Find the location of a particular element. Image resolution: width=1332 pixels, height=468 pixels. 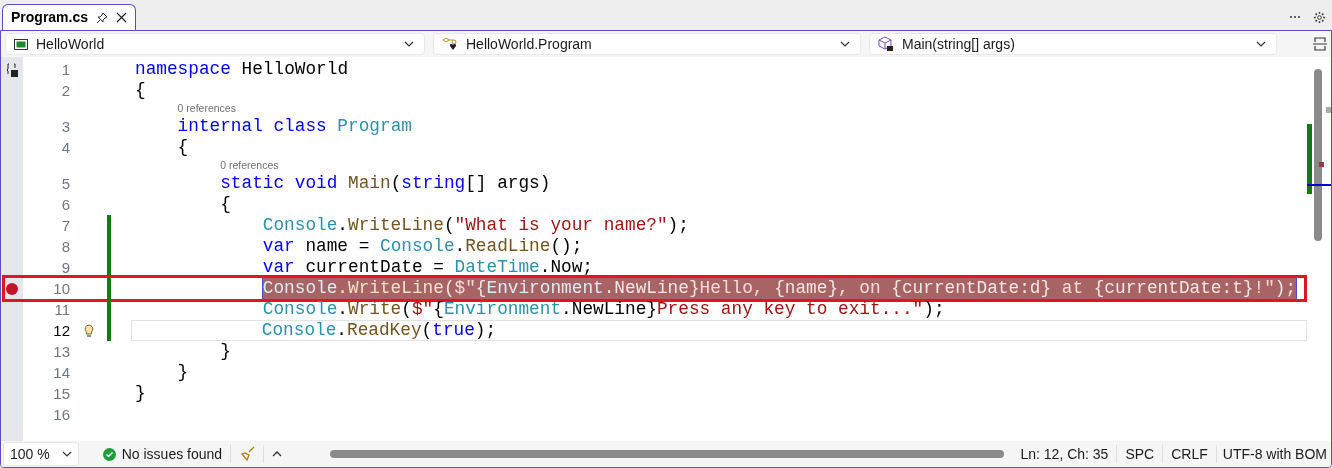

indentation-status: SPC is located at coordinates (1140, 454).